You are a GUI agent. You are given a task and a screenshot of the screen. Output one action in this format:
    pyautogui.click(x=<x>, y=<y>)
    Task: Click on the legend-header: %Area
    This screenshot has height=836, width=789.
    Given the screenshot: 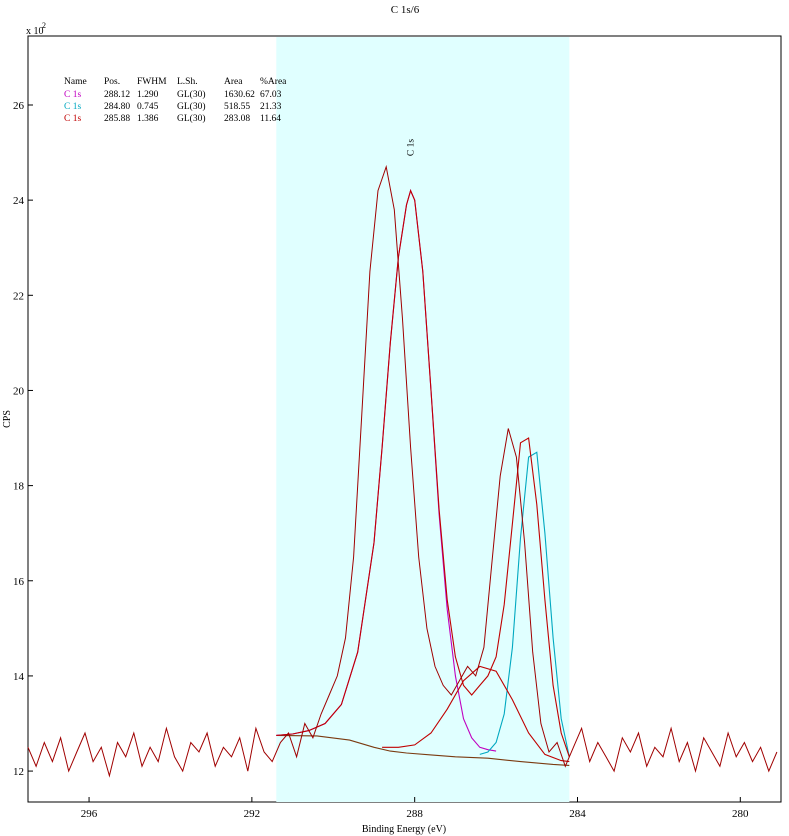 What is the action you would take?
    pyautogui.click(x=273, y=82)
    